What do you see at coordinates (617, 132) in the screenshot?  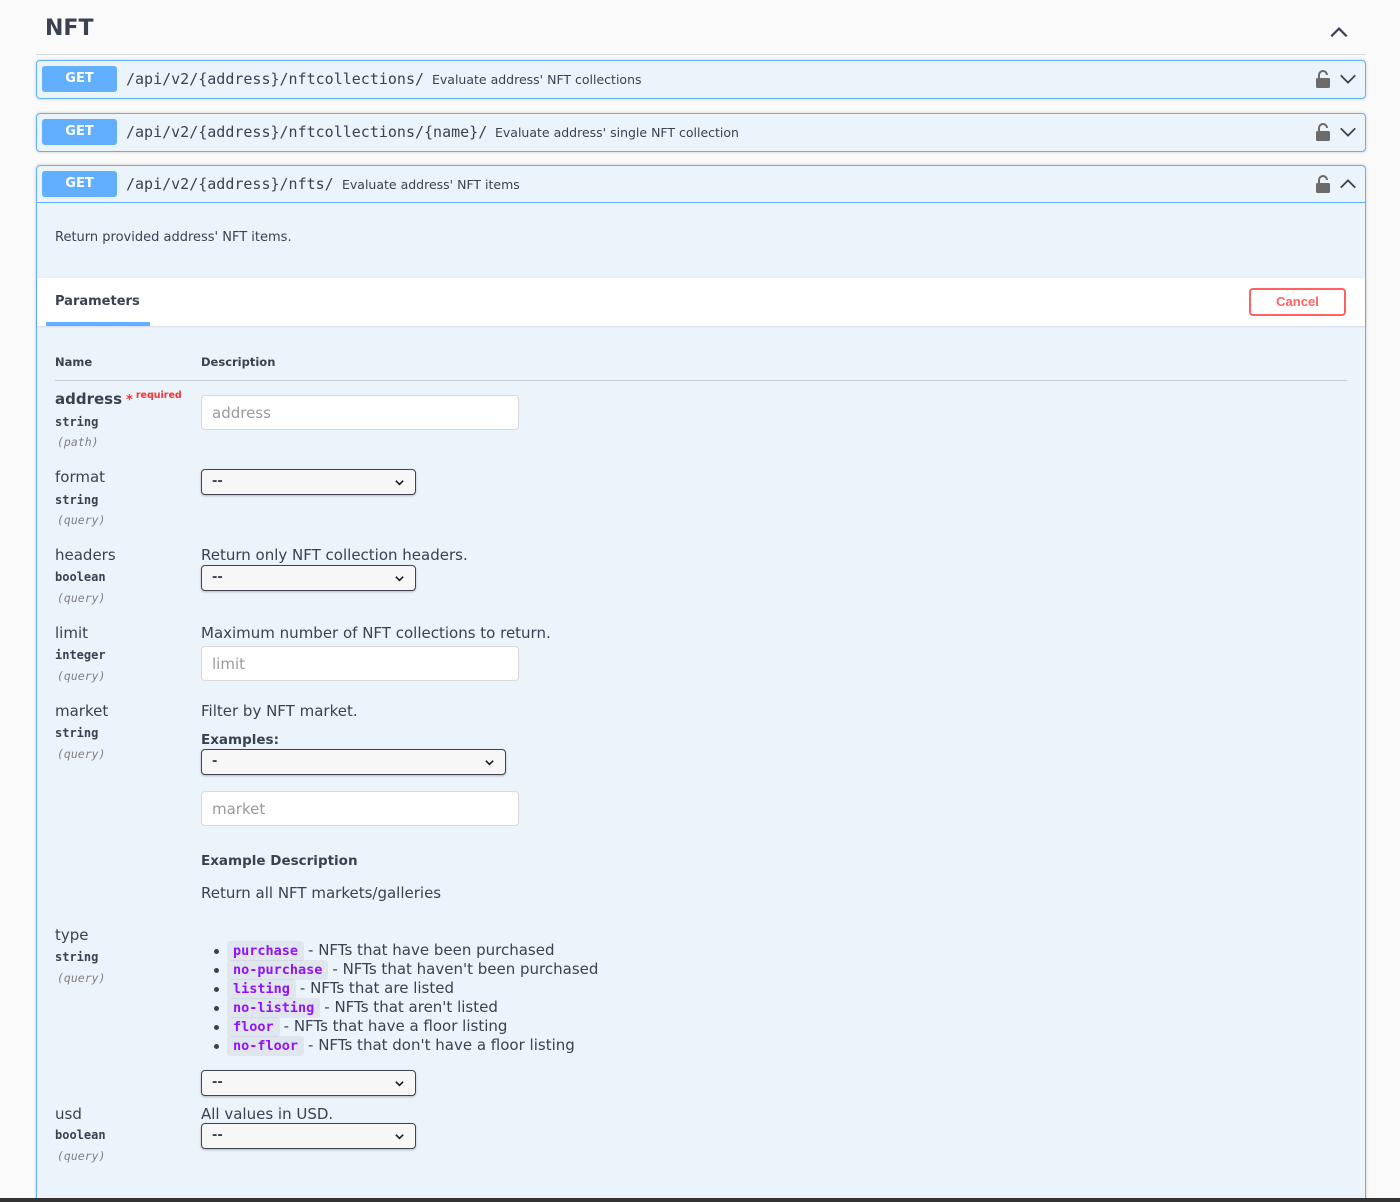 I see `operation-summary-text: Evaluate address' single NFT collection` at bounding box center [617, 132].